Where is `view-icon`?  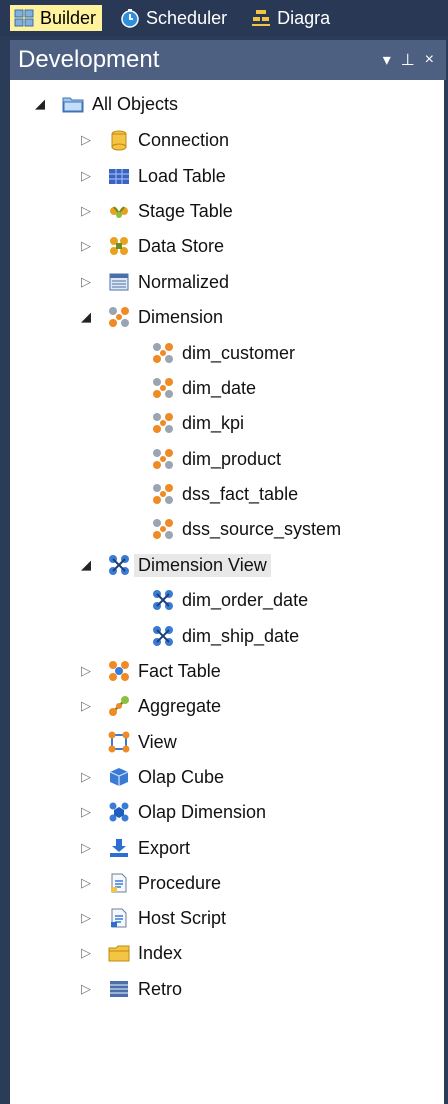
view-icon is located at coordinates (119, 742).